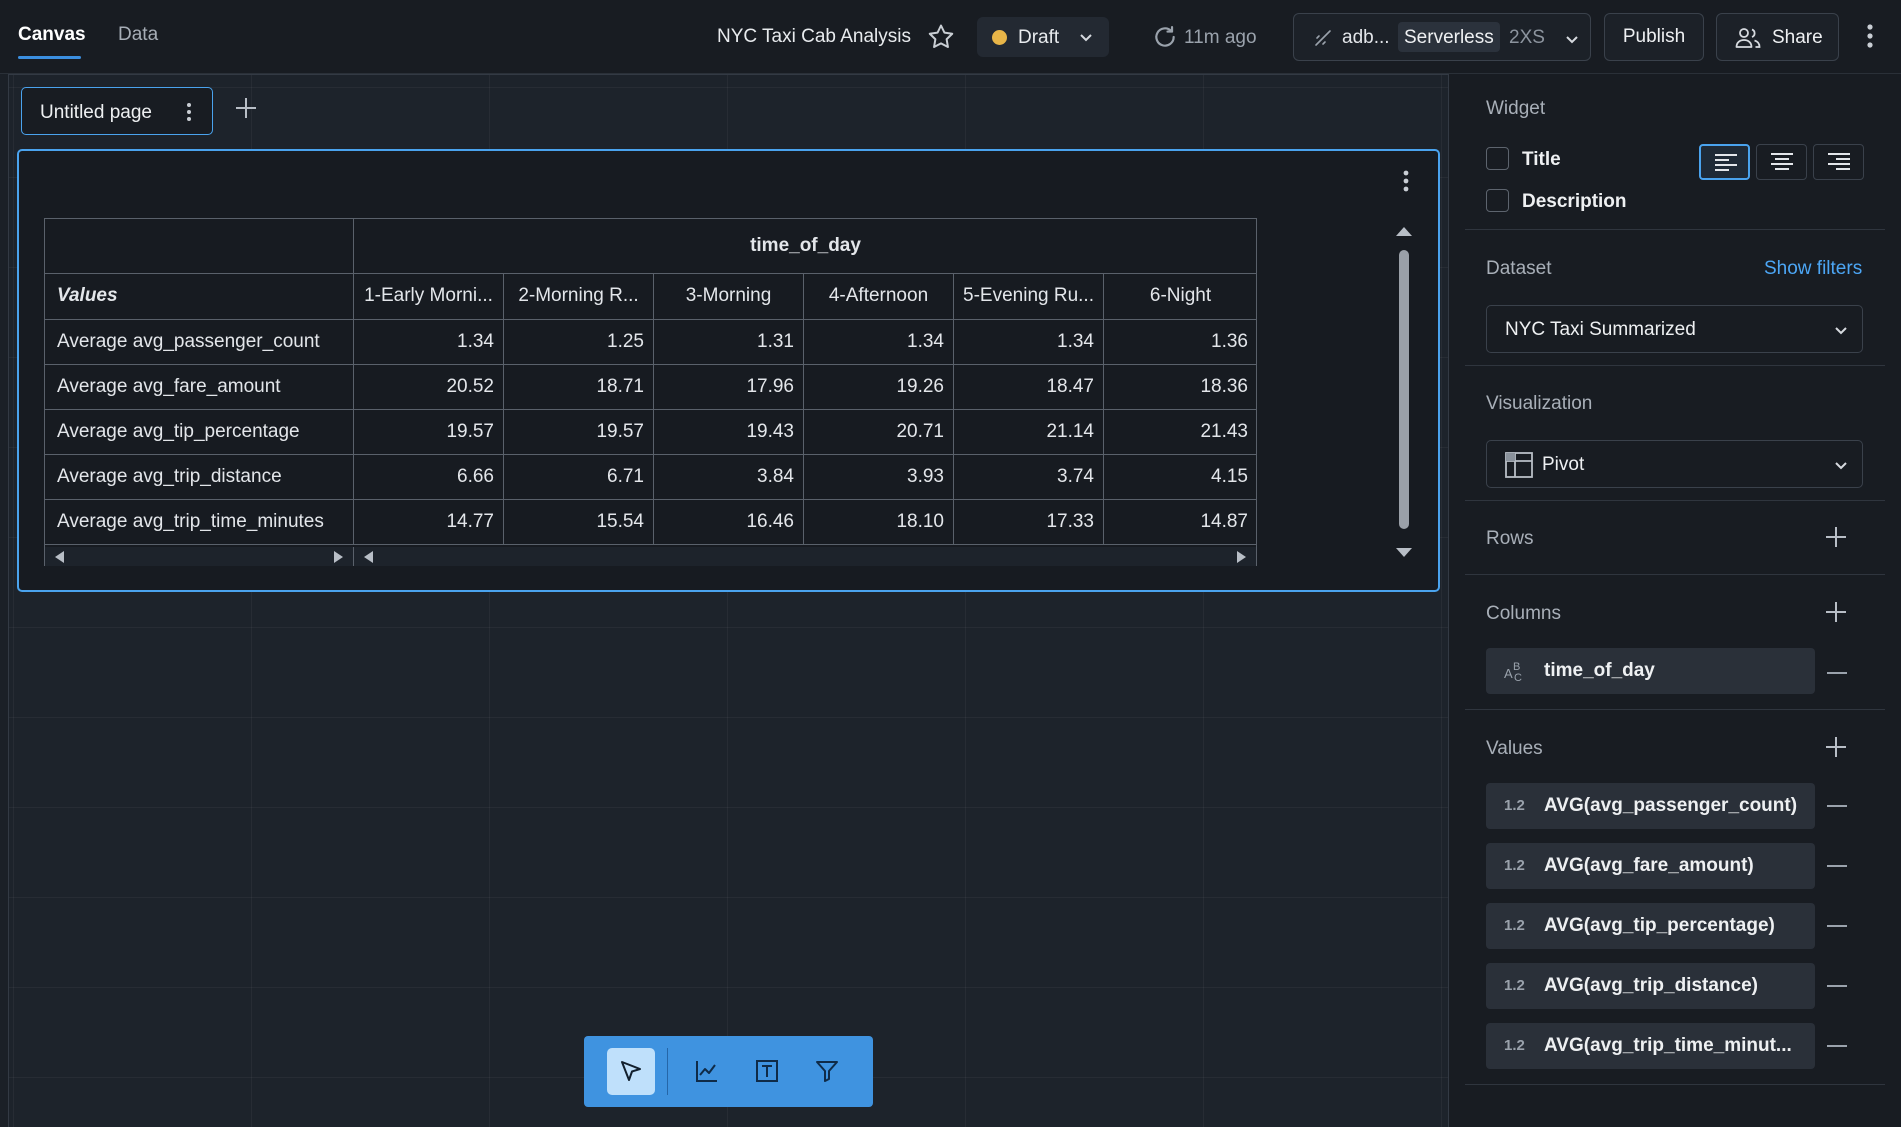 The image size is (1901, 1127). What do you see at coordinates (1510, 538) in the screenshot?
I see `rows-section-title: Rows` at bounding box center [1510, 538].